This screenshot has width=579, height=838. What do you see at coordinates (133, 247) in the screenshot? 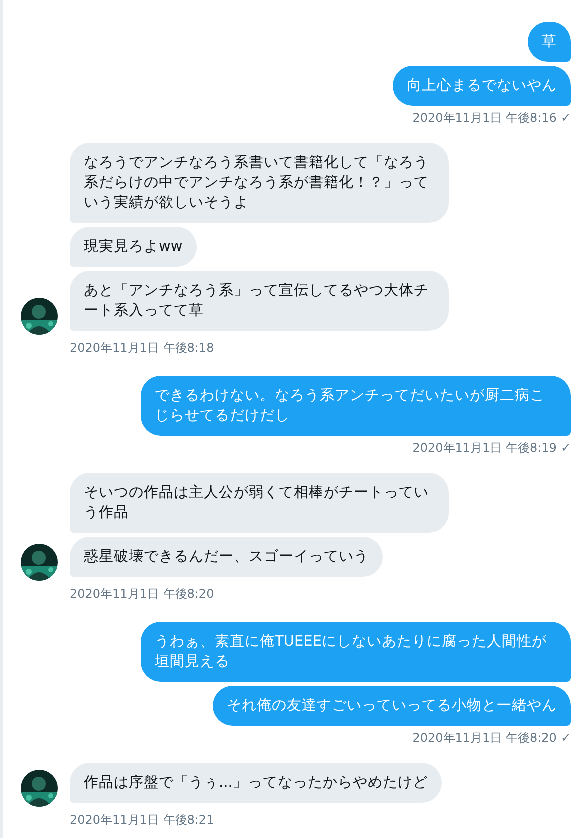
I see `message-bubble: 現実見ろよww` at bounding box center [133, 247].